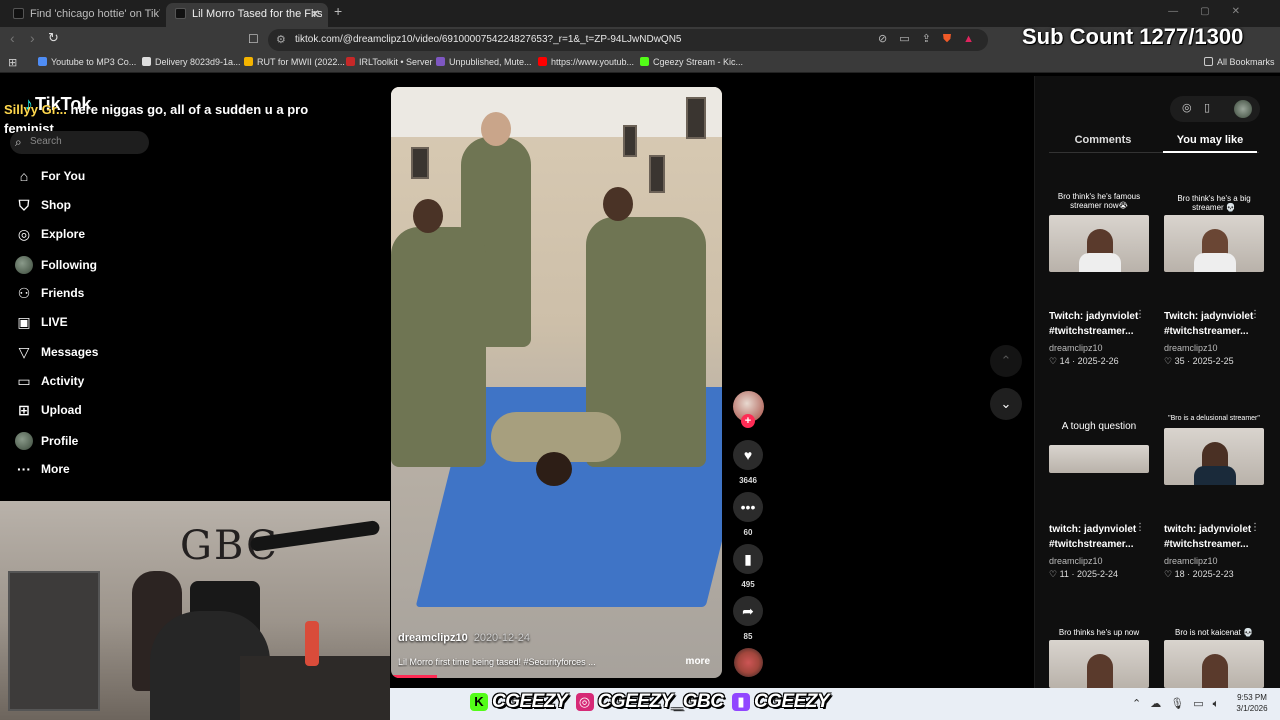 Image resolution: width=1280 pixels, height=720 pixels. I want to click on nav-shop: ⛉ Shop, so click(43, 208).